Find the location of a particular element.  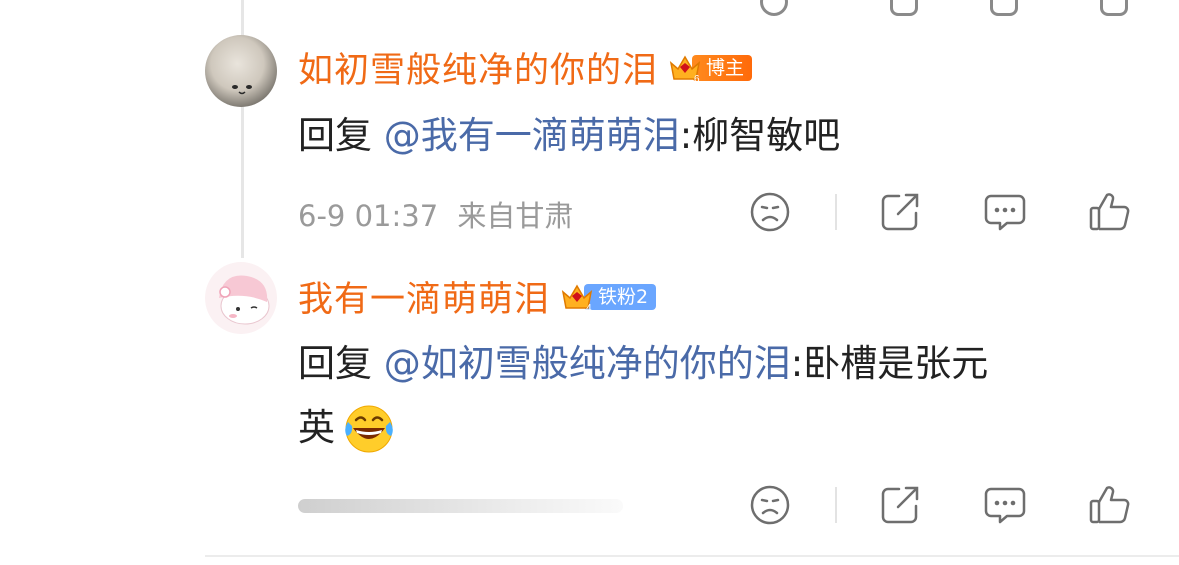

username-row: 如初雪般纯净的你的泪 6 博主 is located at coordinates (525, 67).